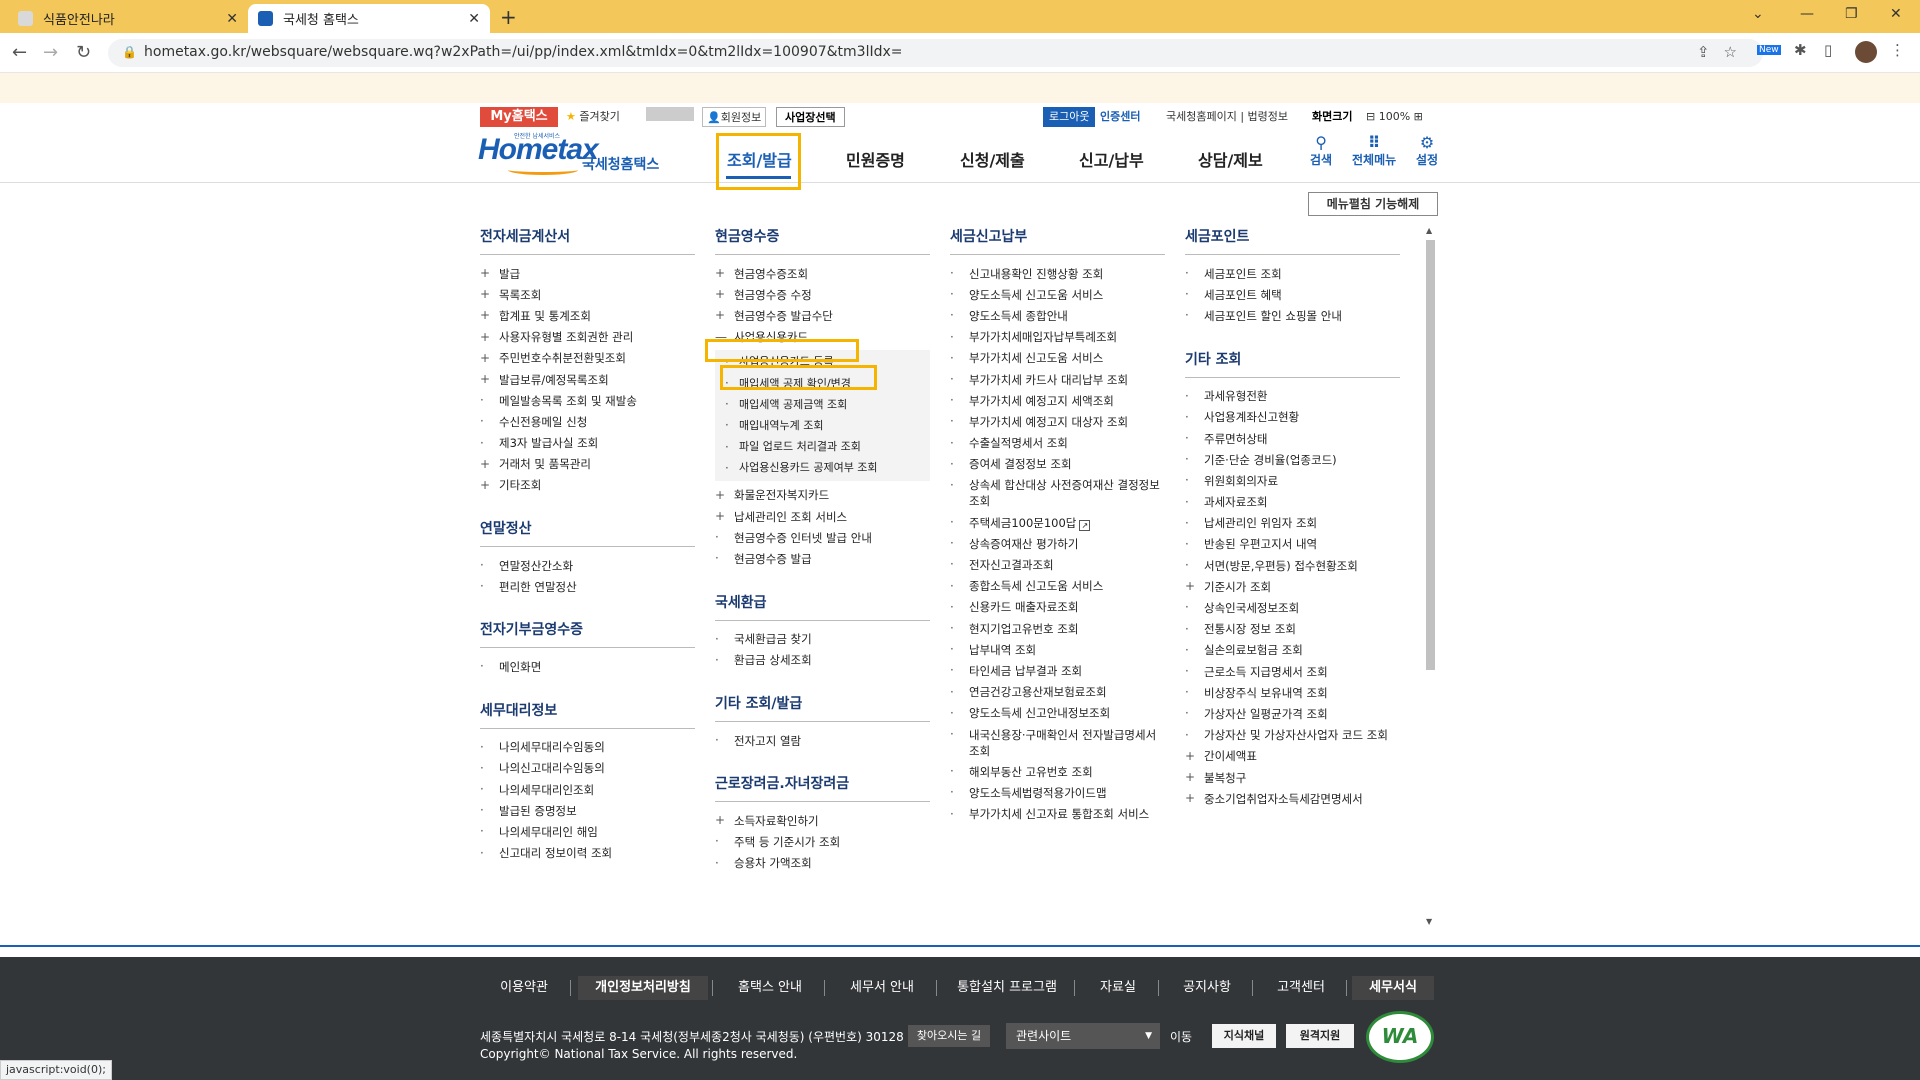  What do you see at coordinates (1057, 240) in the screenshot?
I see `menu-group-title: 세금신고납부` at bounding box center [1057, 240].